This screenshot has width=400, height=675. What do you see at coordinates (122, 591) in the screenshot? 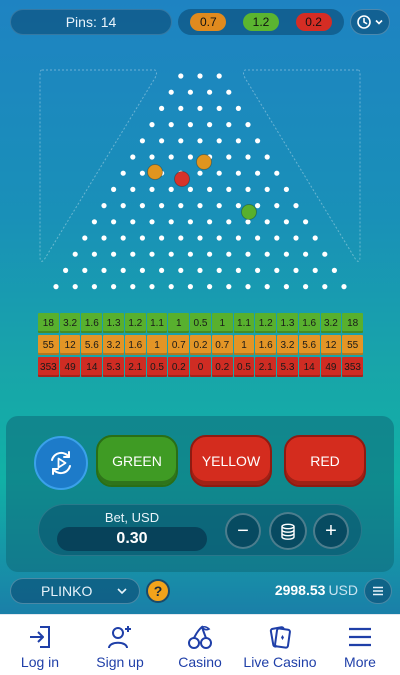
I see `chevron-down-icon` at bounding box center [122, 591].